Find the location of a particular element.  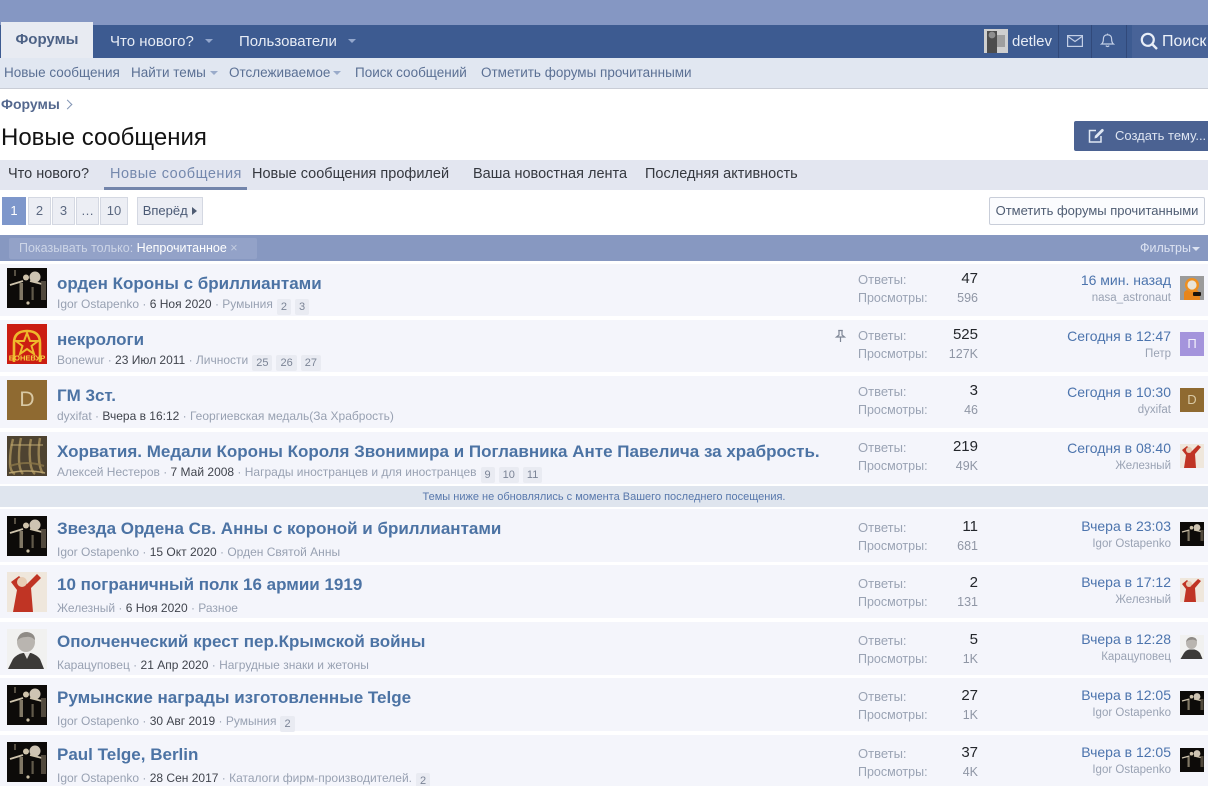

svg-text: БОНЕВУР is located at coordinates (27, 358).